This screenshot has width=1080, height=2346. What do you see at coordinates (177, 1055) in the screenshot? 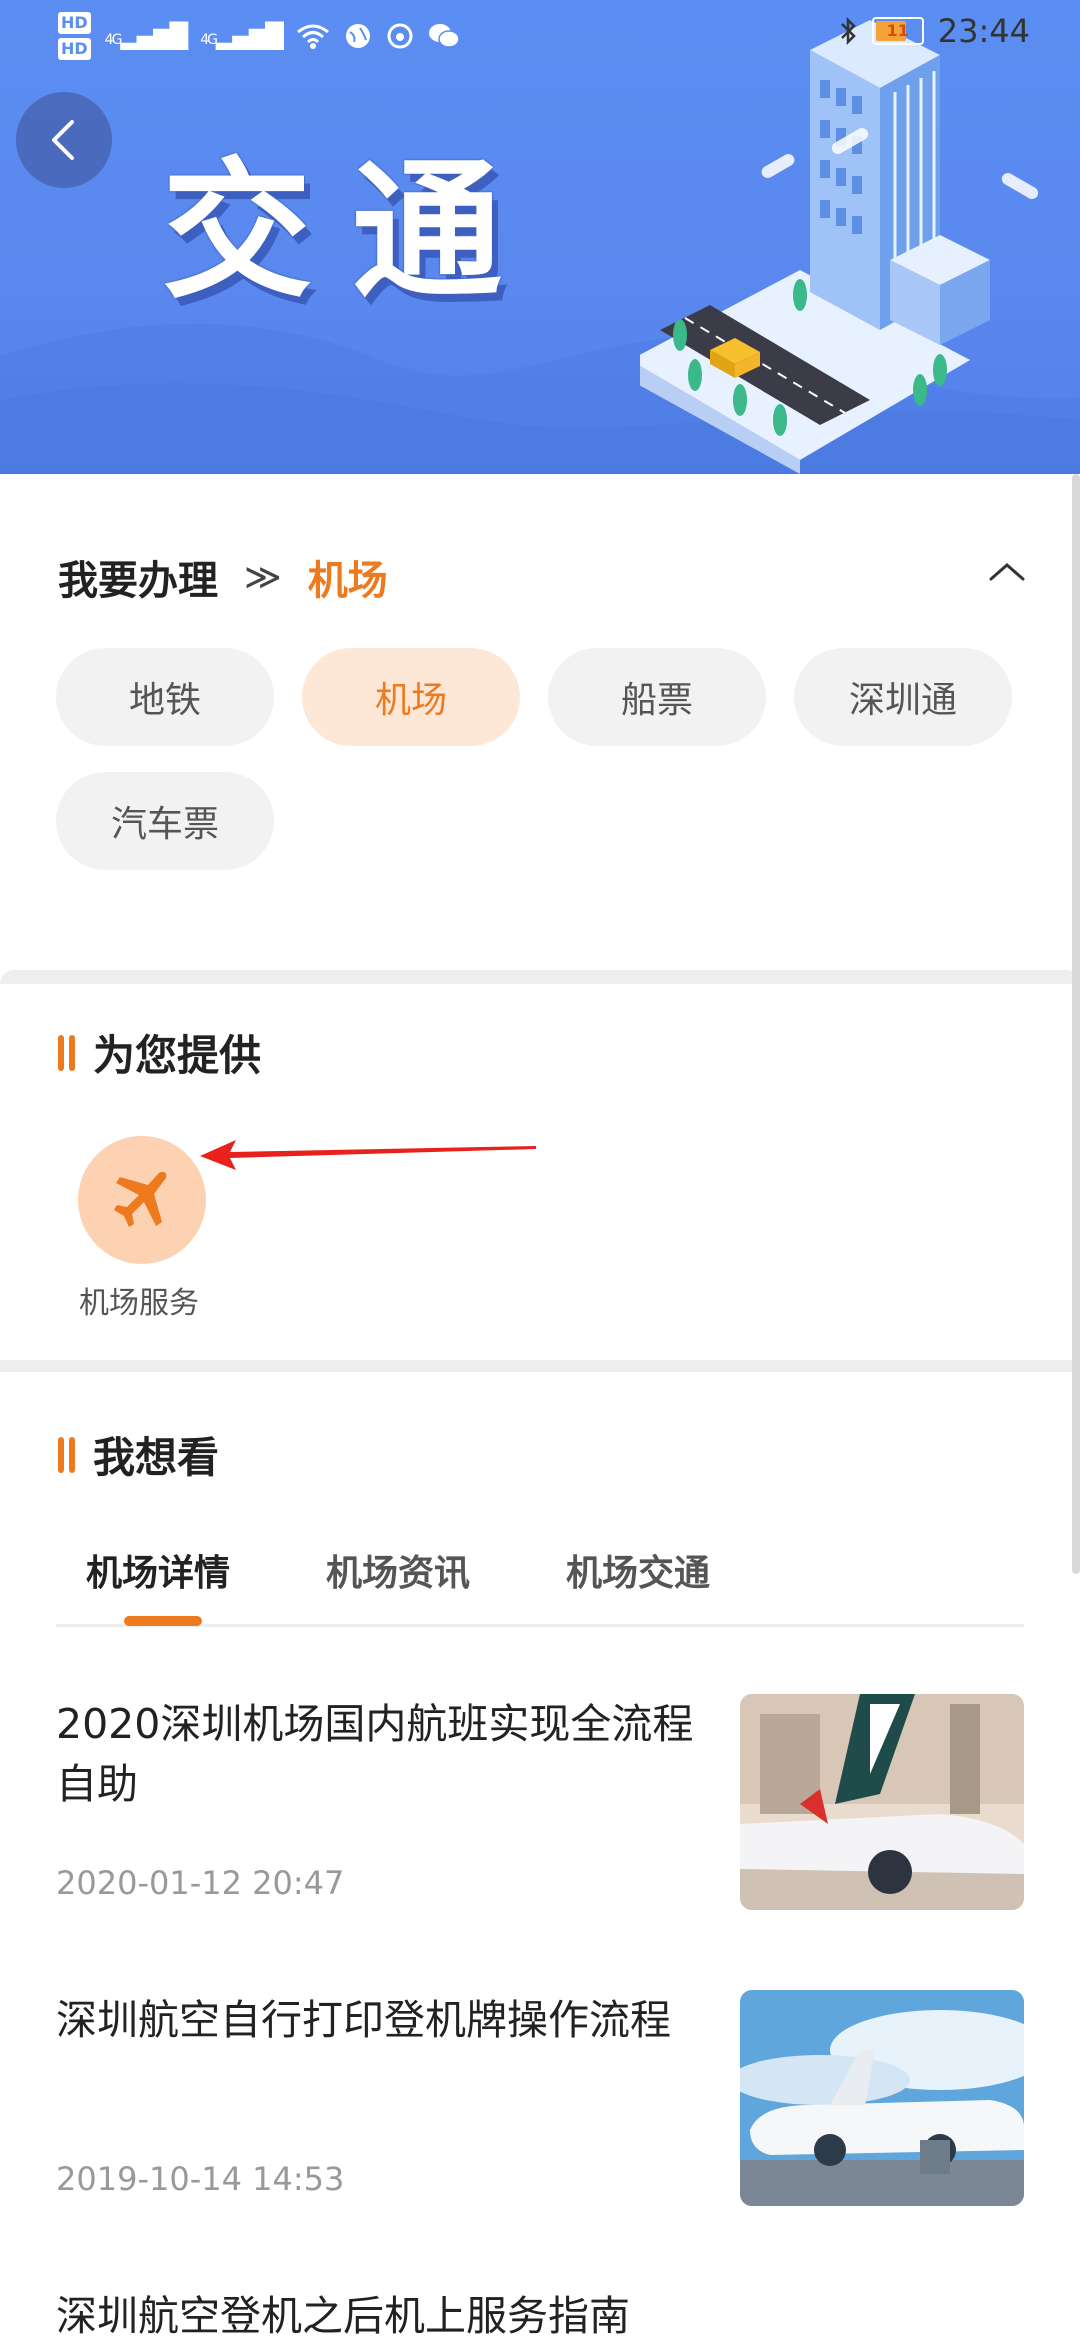
I see `provide-heading-text: 为您提供` at bounding box center [177, 1055].